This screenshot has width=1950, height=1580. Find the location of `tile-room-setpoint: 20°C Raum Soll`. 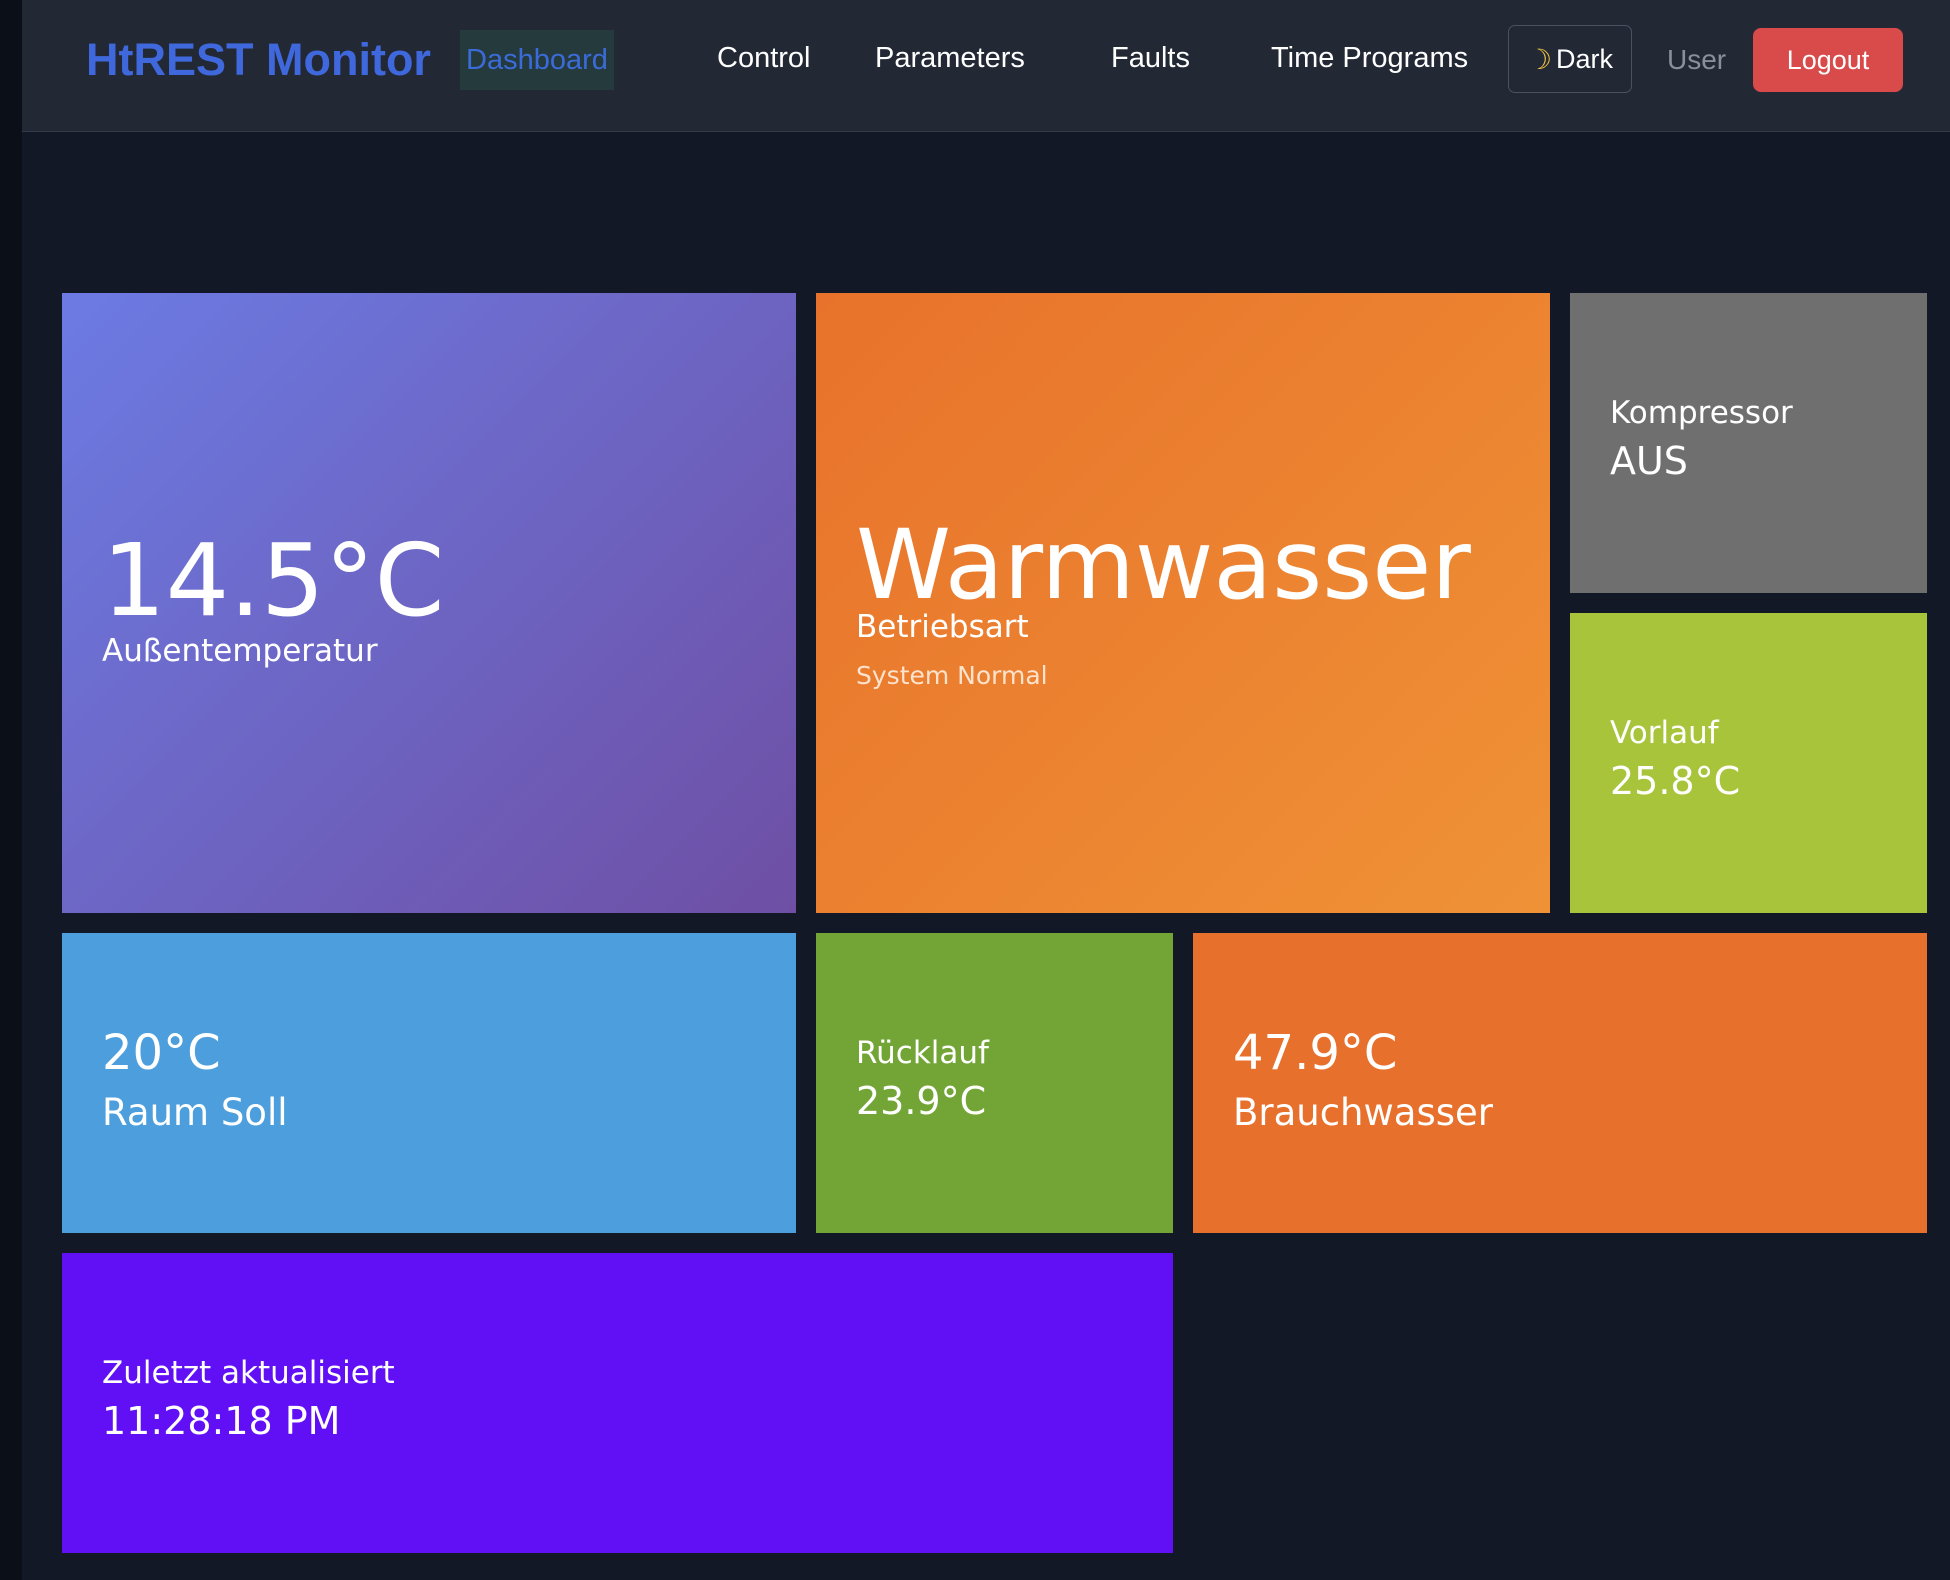

tile-room-setpoint: 20°C Raum Soll is located at coordinates (429, 1083).